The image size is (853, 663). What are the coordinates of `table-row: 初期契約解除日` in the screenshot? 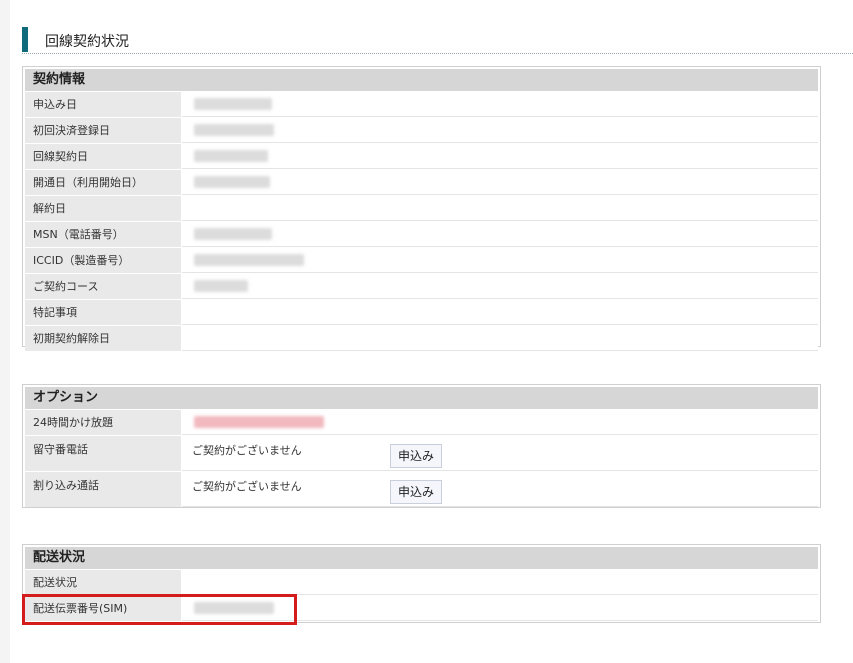 It's located at (421, 338).